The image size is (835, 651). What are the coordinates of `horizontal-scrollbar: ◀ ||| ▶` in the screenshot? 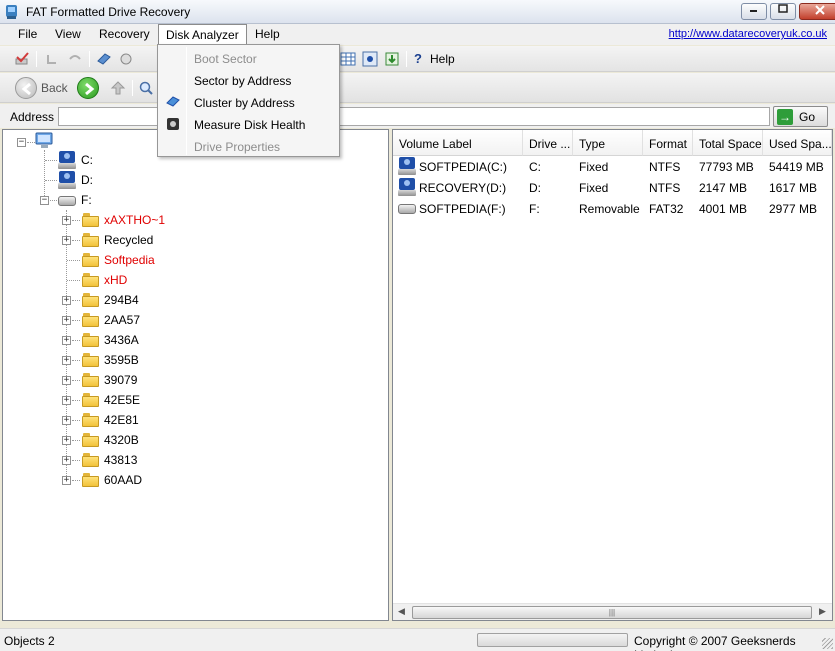 It's located at (612, 611).